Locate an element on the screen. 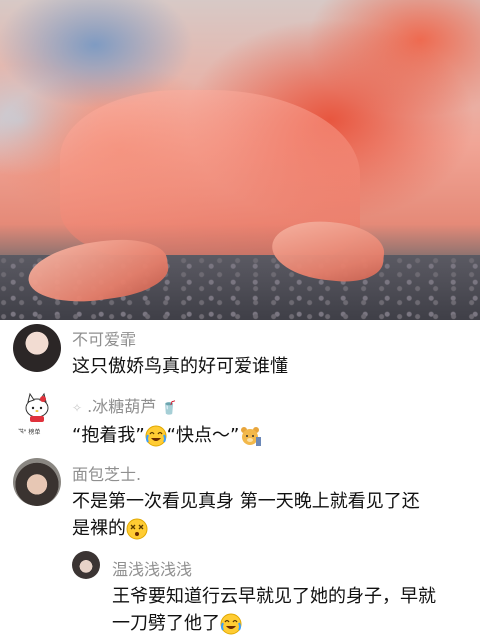 The image size is (480, 641). comment-text-line: 是裸的 is located at coordinates (110, 528).